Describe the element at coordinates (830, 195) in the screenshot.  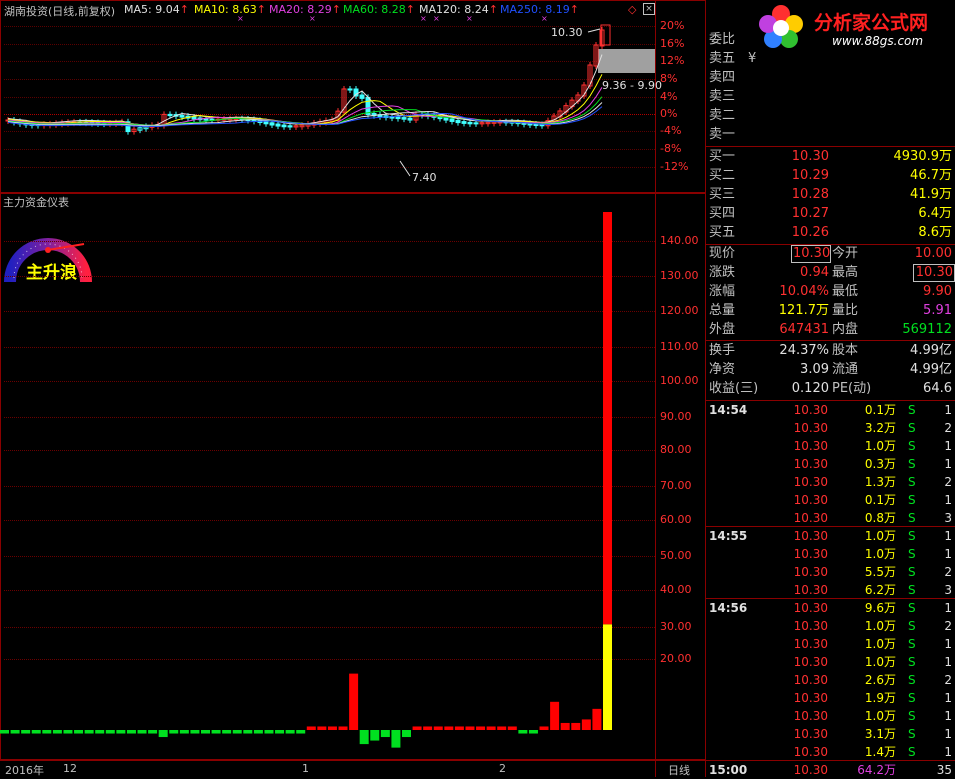
I see `buy-row: 买三 10.28 41.9万` at that location.